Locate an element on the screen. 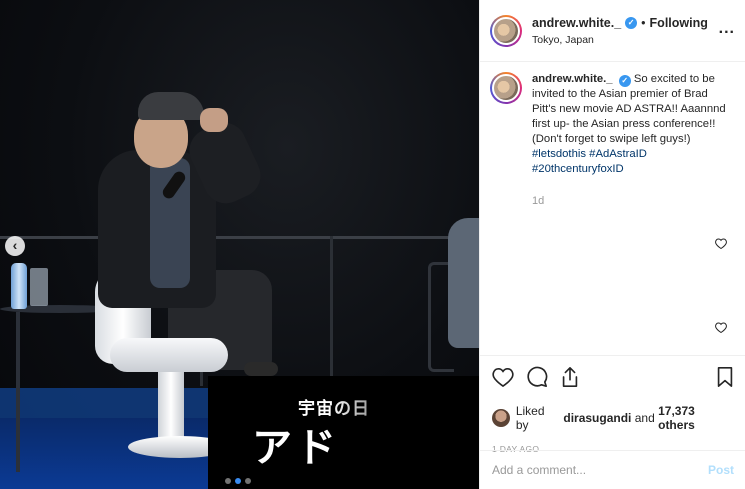 The image size is (745, 489). side-table-leg is located at coordinates (18, 392).